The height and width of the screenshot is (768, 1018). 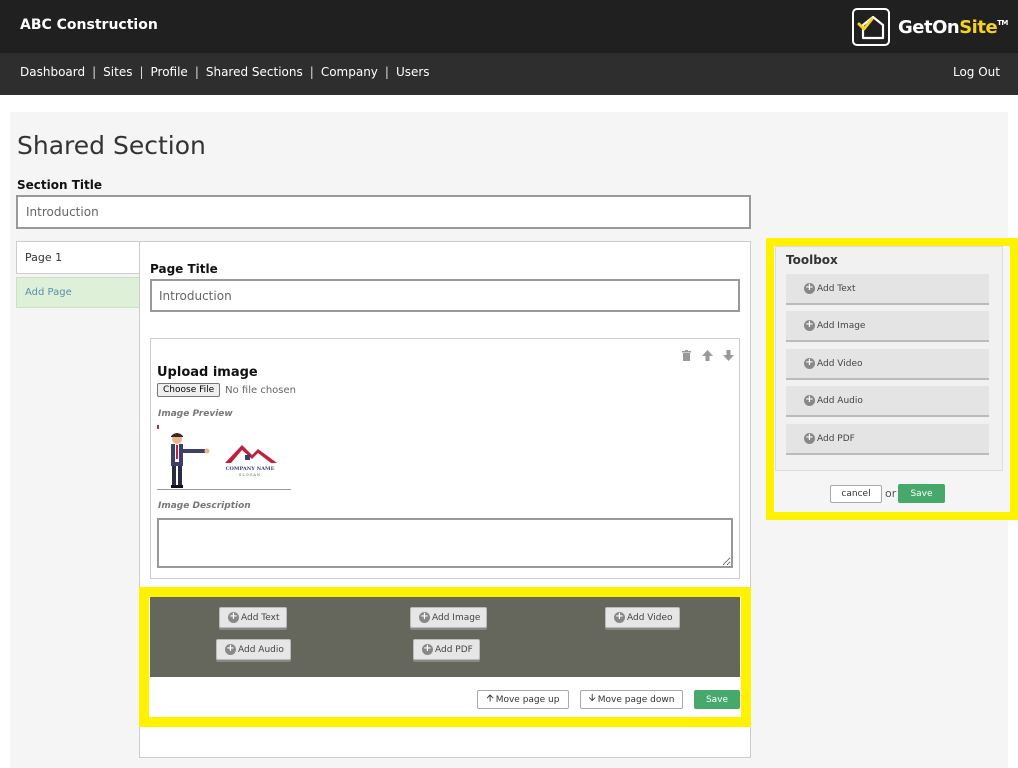 What do you see at coordinates (250, 475) in the screenshot?
I see `preview-logo-line2: SLOGAN` at bounding box center [250, 475].